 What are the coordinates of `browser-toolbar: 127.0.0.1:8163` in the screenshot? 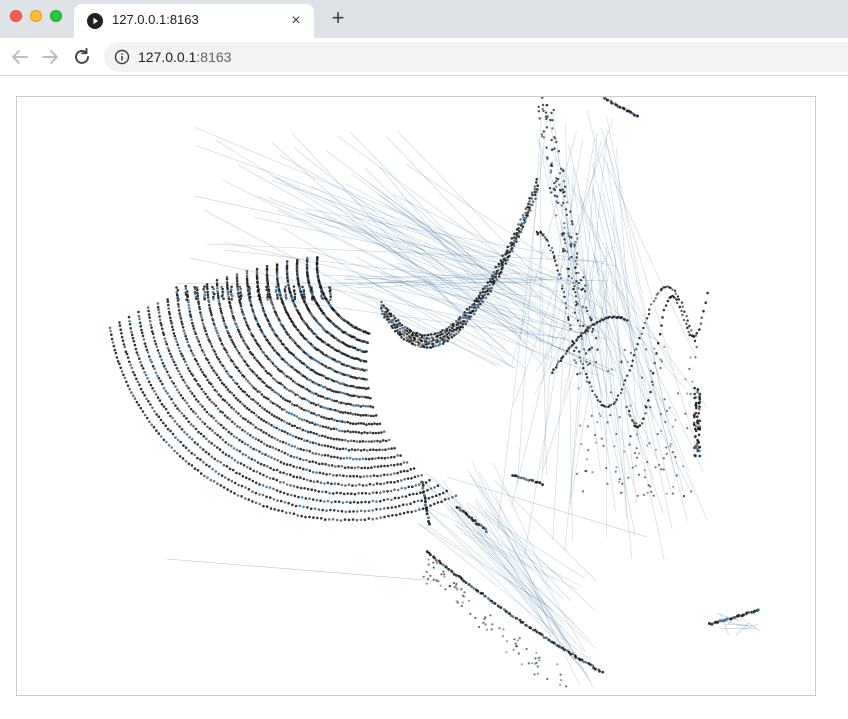 It's located at (424, 57).